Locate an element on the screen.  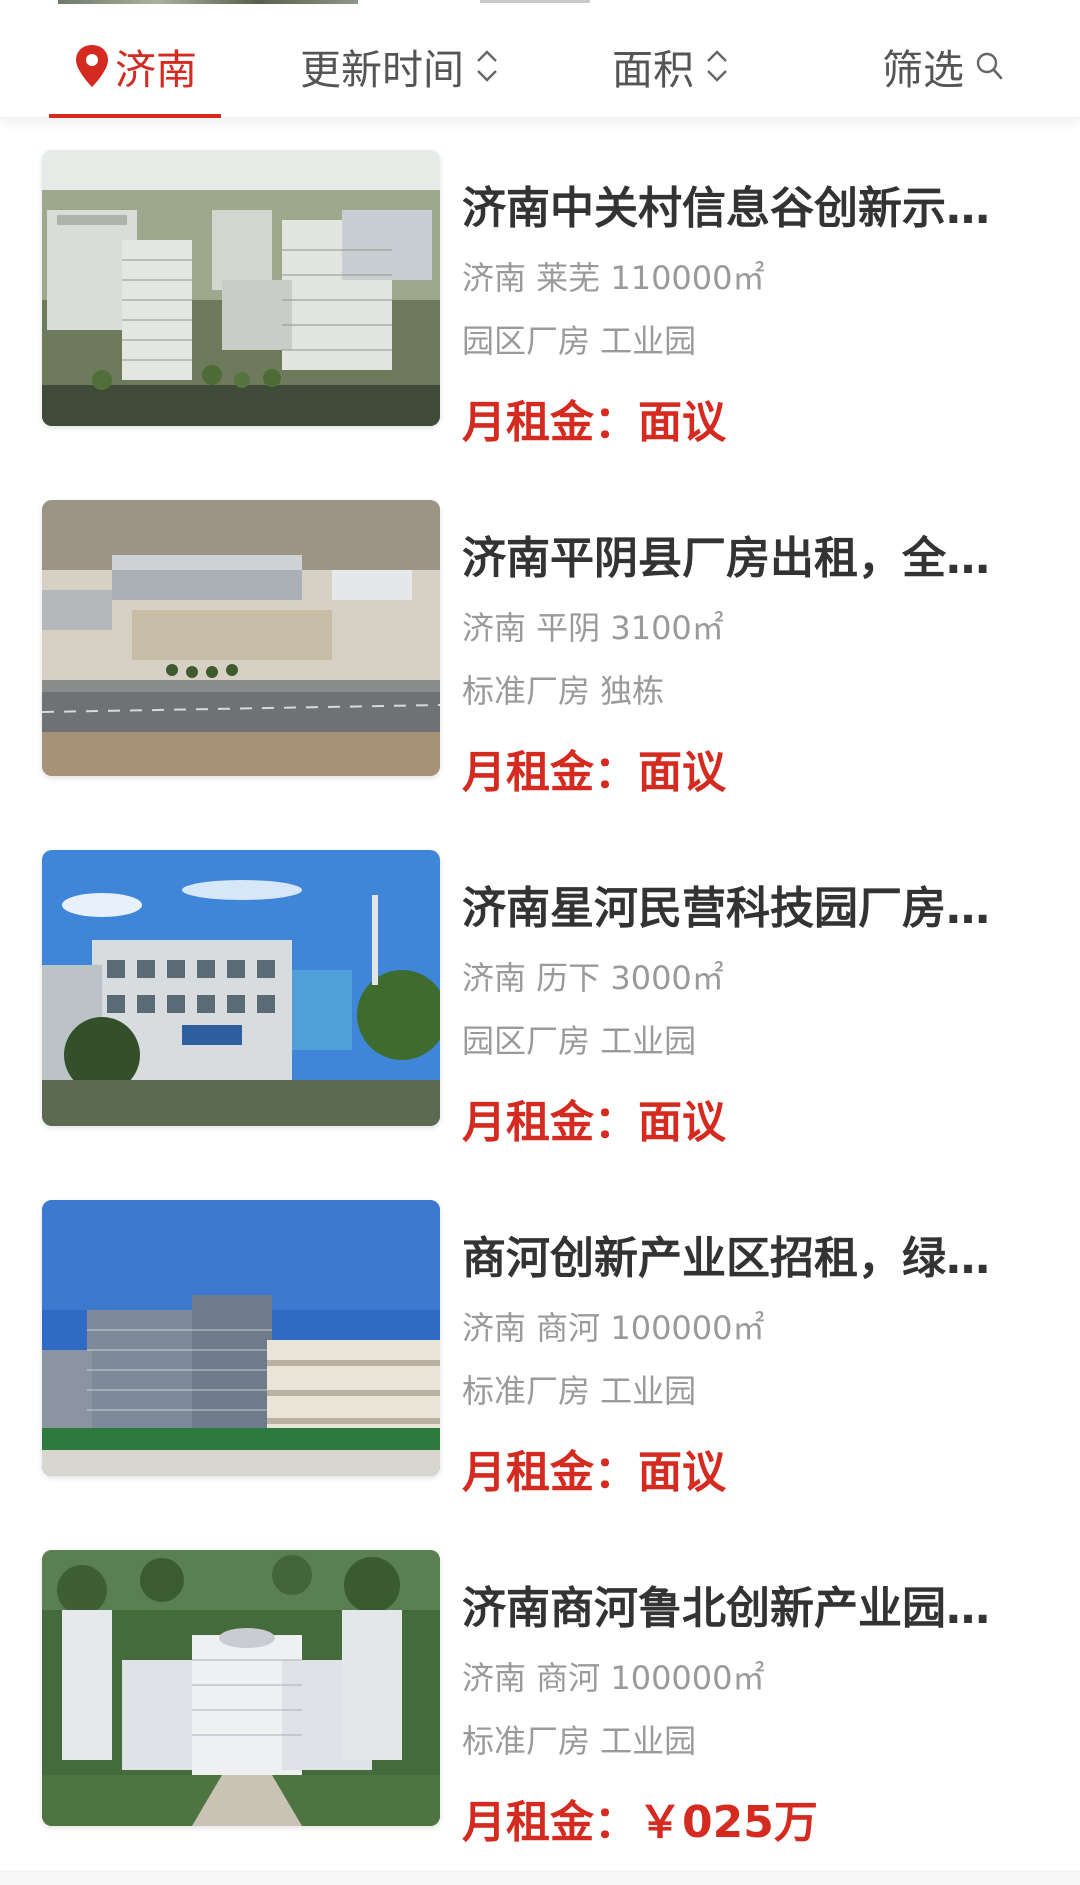
city-filter-label: 济南 is located at coordinates (156, 70).